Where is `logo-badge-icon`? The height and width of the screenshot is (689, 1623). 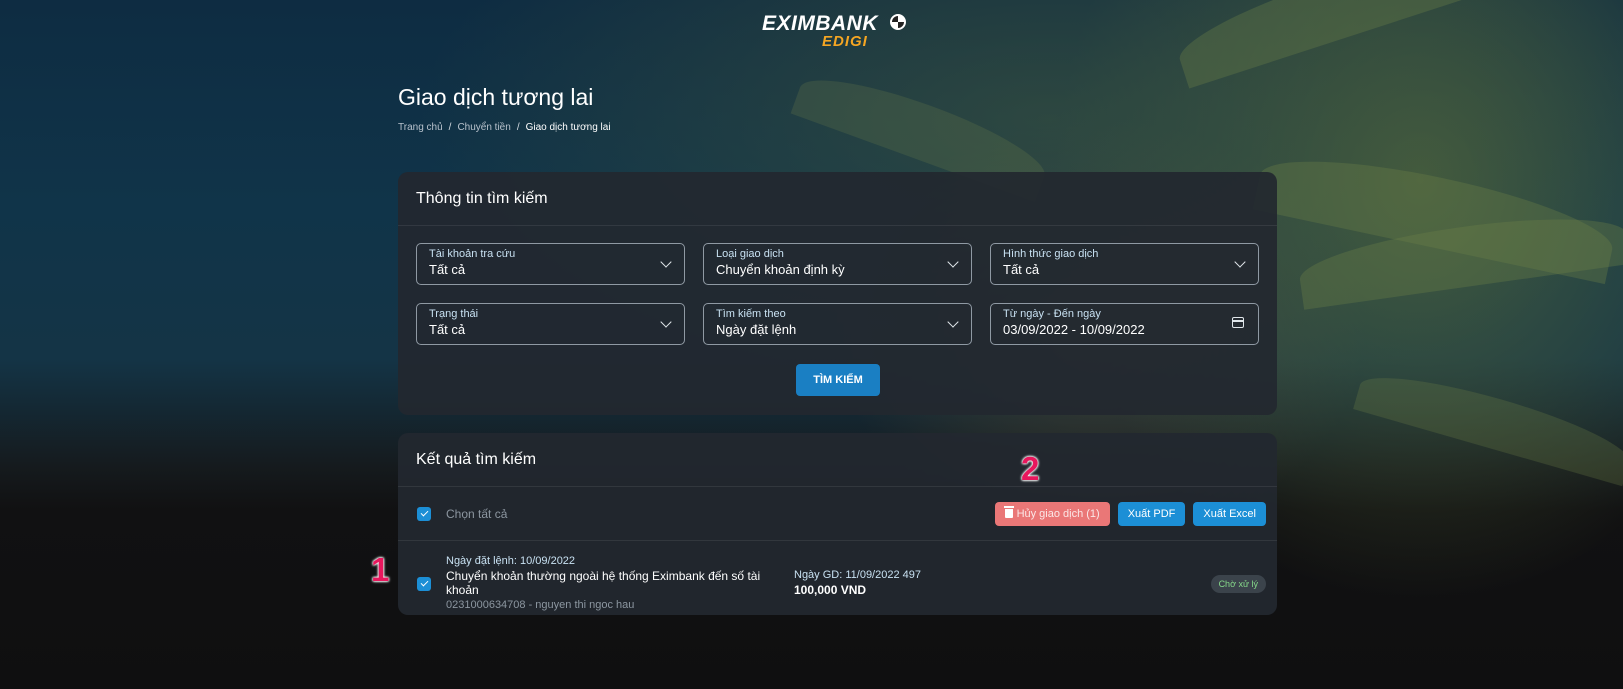 logo-badge-icon is located at coordinates (898, 22).